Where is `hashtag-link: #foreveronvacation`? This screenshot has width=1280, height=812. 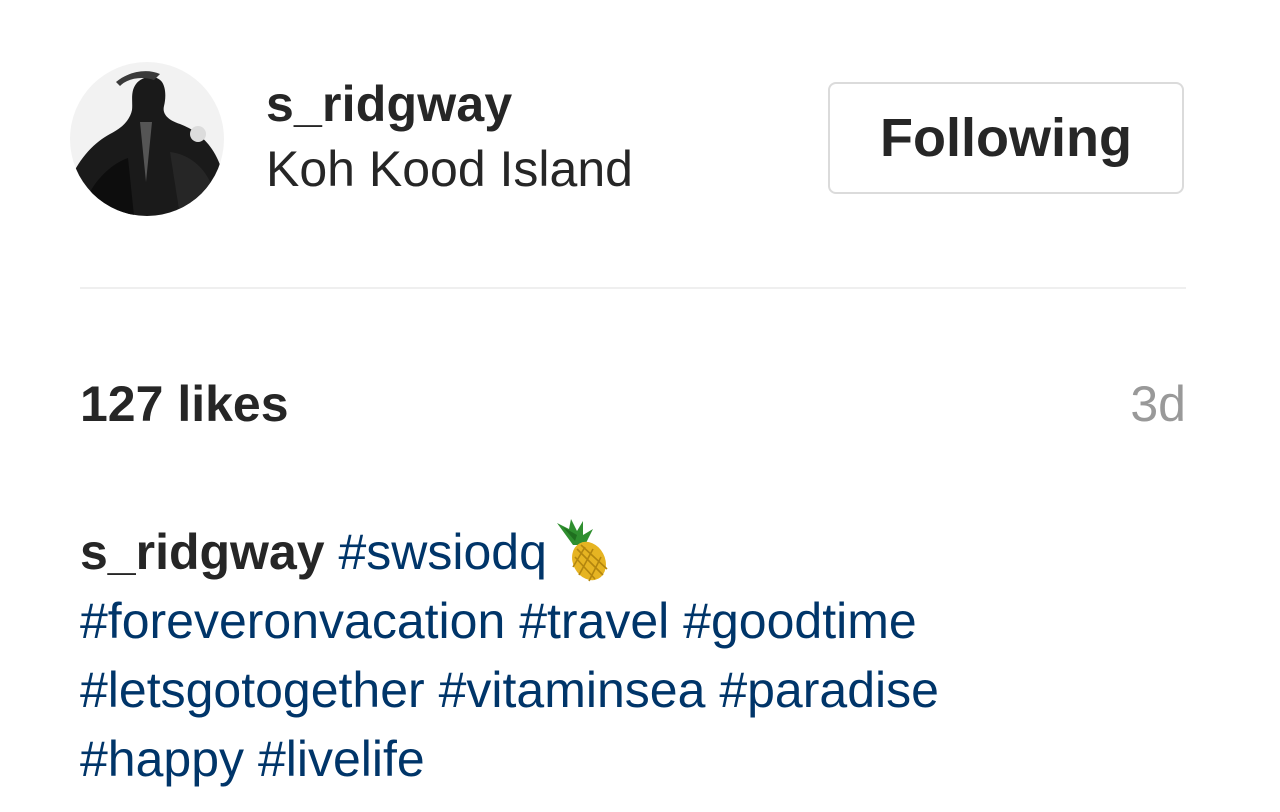 hashtag-link: #foreveronvacation is located at coordinates (292, 621).